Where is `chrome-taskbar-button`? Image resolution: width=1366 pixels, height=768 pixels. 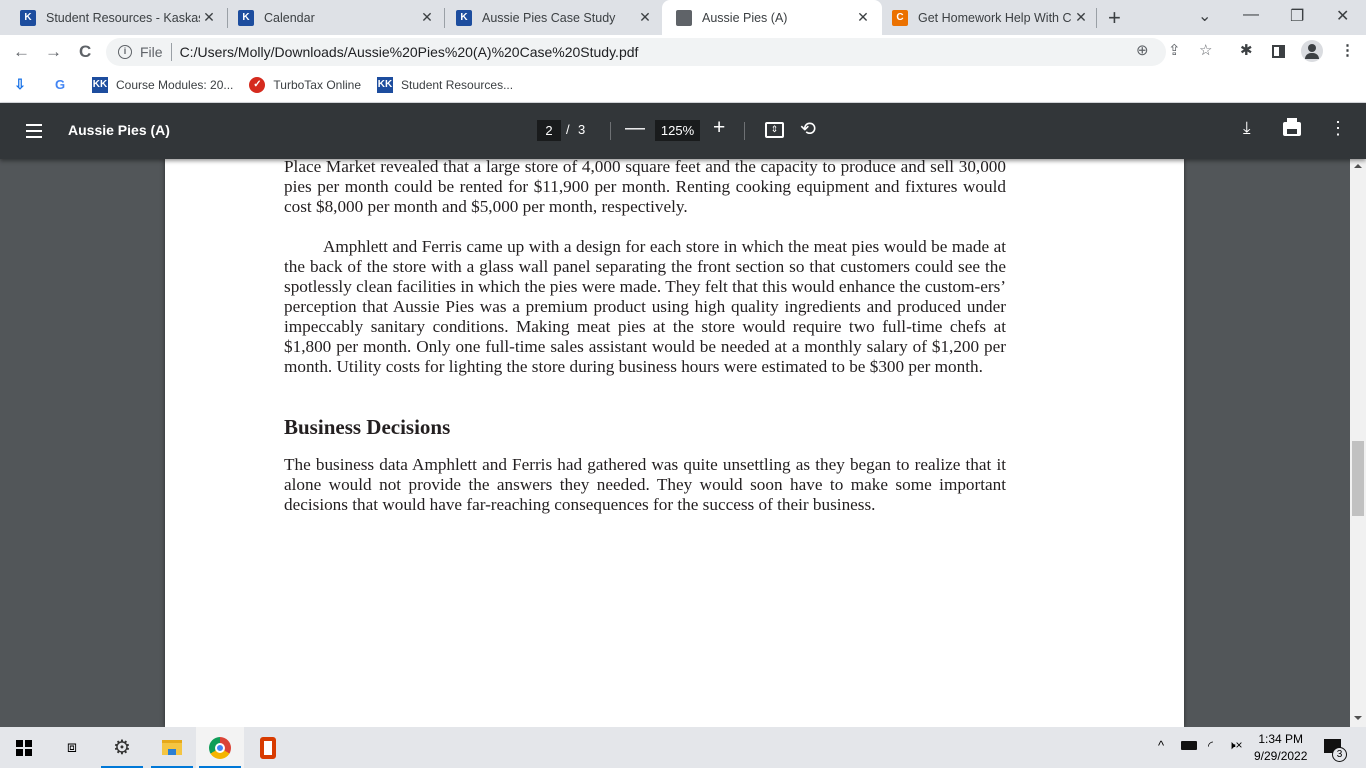 chrome-taskbar-button is located at coordinates (220, 747).